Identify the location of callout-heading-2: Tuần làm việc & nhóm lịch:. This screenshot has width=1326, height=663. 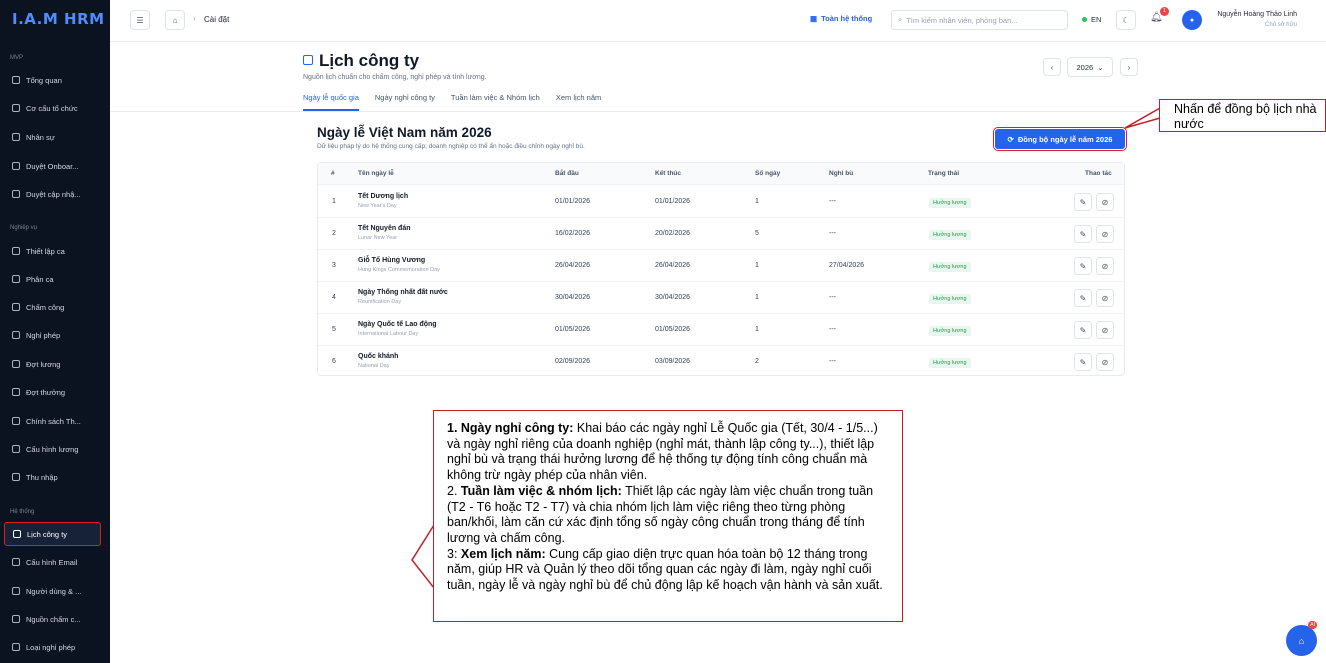
(541, 490).